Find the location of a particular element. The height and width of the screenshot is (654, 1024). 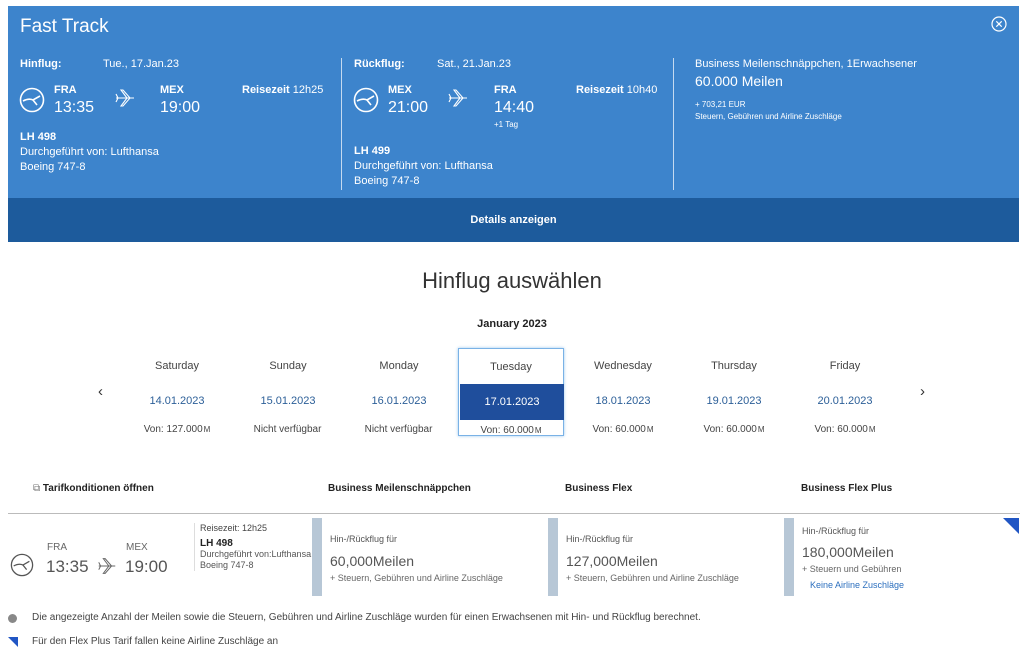

date-option: Saturday 14.01.2023 Von: 127.000M is located at coordinates (177, 392).